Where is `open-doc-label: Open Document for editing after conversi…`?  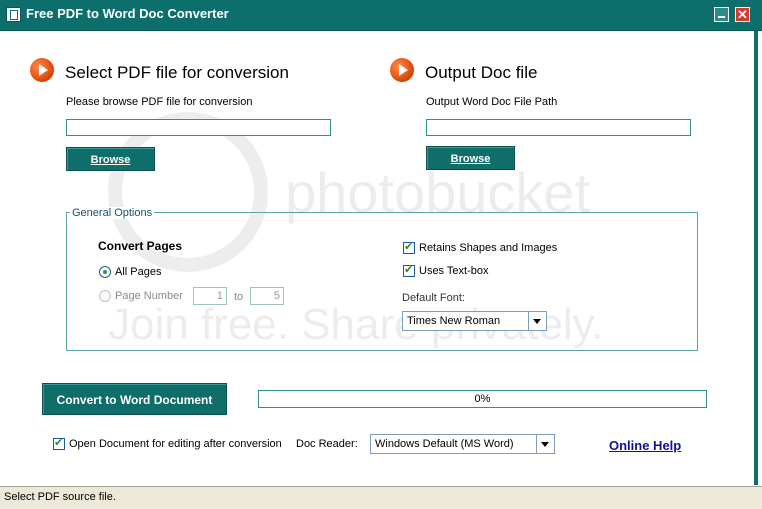 open-doc-label: Open Document for editing after conversi… is located at coordinates (175, 444).